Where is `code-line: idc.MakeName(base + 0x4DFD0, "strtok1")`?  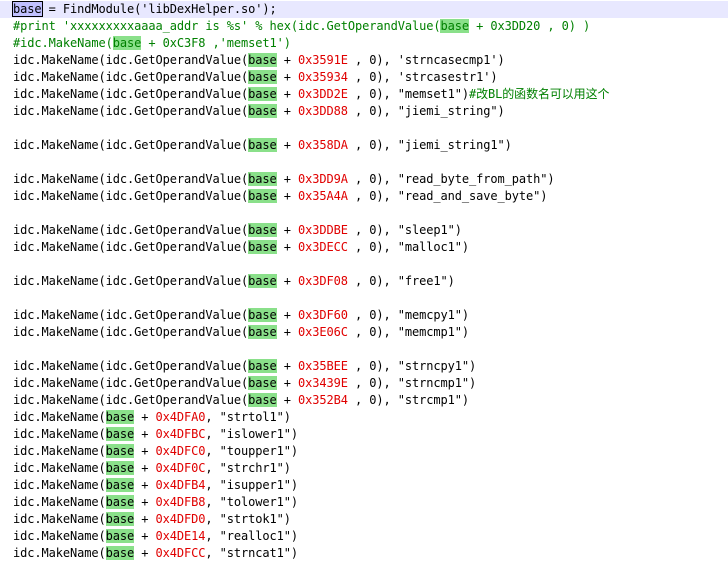
code-line: idc.MakeName(base + 0x4DFD0, "strtok1") is located at coordinates (152, 519).